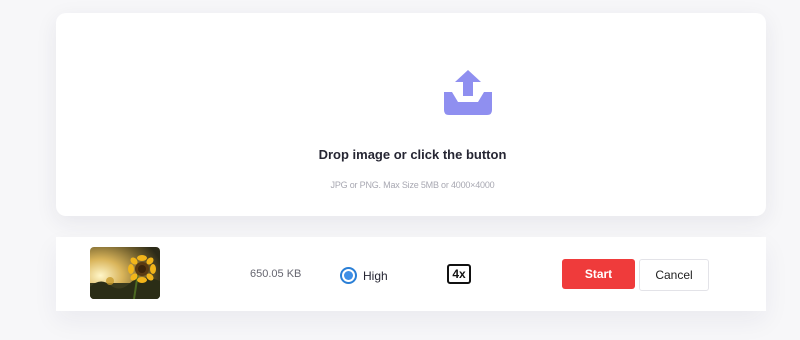 The height and width of the screenshot is (340, 800). Describe the element at coordinates (674, 275) in the screenshot. I see `cancel-button: Cancel` at that location.